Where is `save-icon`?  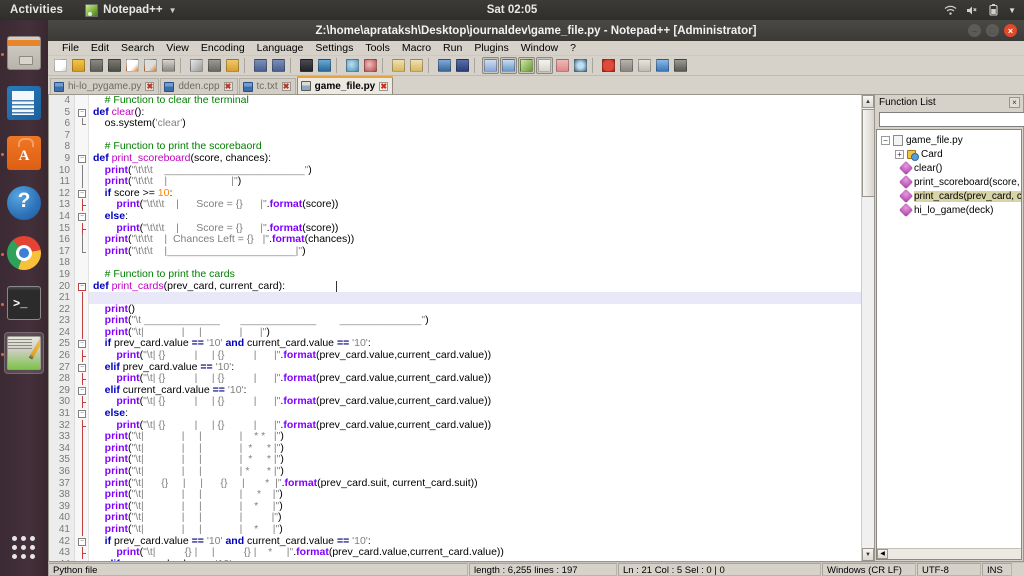 save-icon is located at coordinates (96, 65).